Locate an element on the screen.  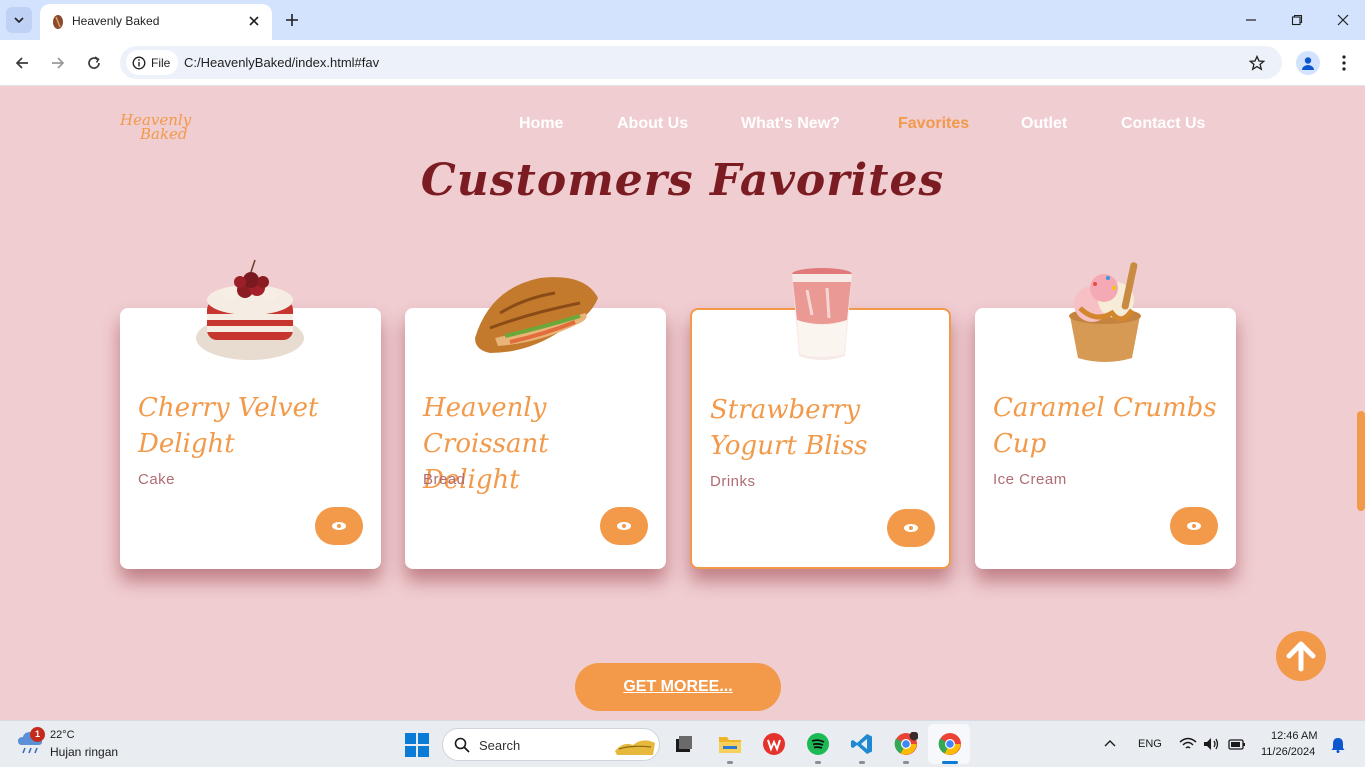
info-icon is located at coordinates (139, 62).